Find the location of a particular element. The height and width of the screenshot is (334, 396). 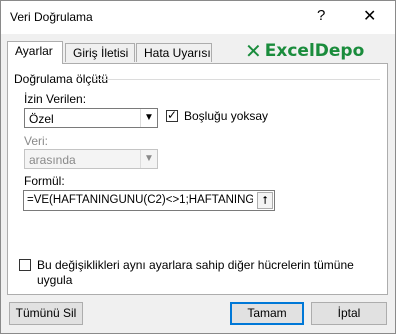

apply-all-checkbox is located at coordinates (25, 265).